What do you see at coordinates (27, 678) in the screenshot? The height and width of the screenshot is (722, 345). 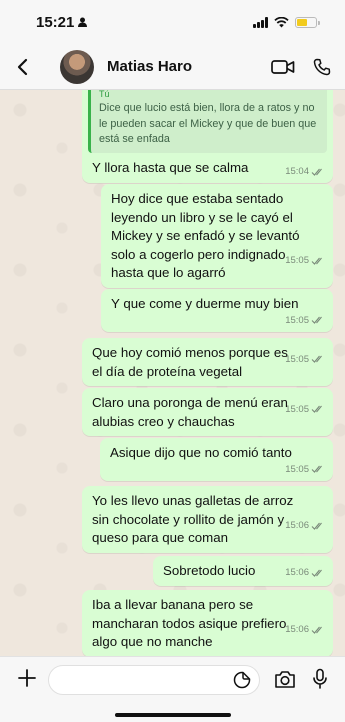 I see `plus-icon` at bounding box center [27, 678].